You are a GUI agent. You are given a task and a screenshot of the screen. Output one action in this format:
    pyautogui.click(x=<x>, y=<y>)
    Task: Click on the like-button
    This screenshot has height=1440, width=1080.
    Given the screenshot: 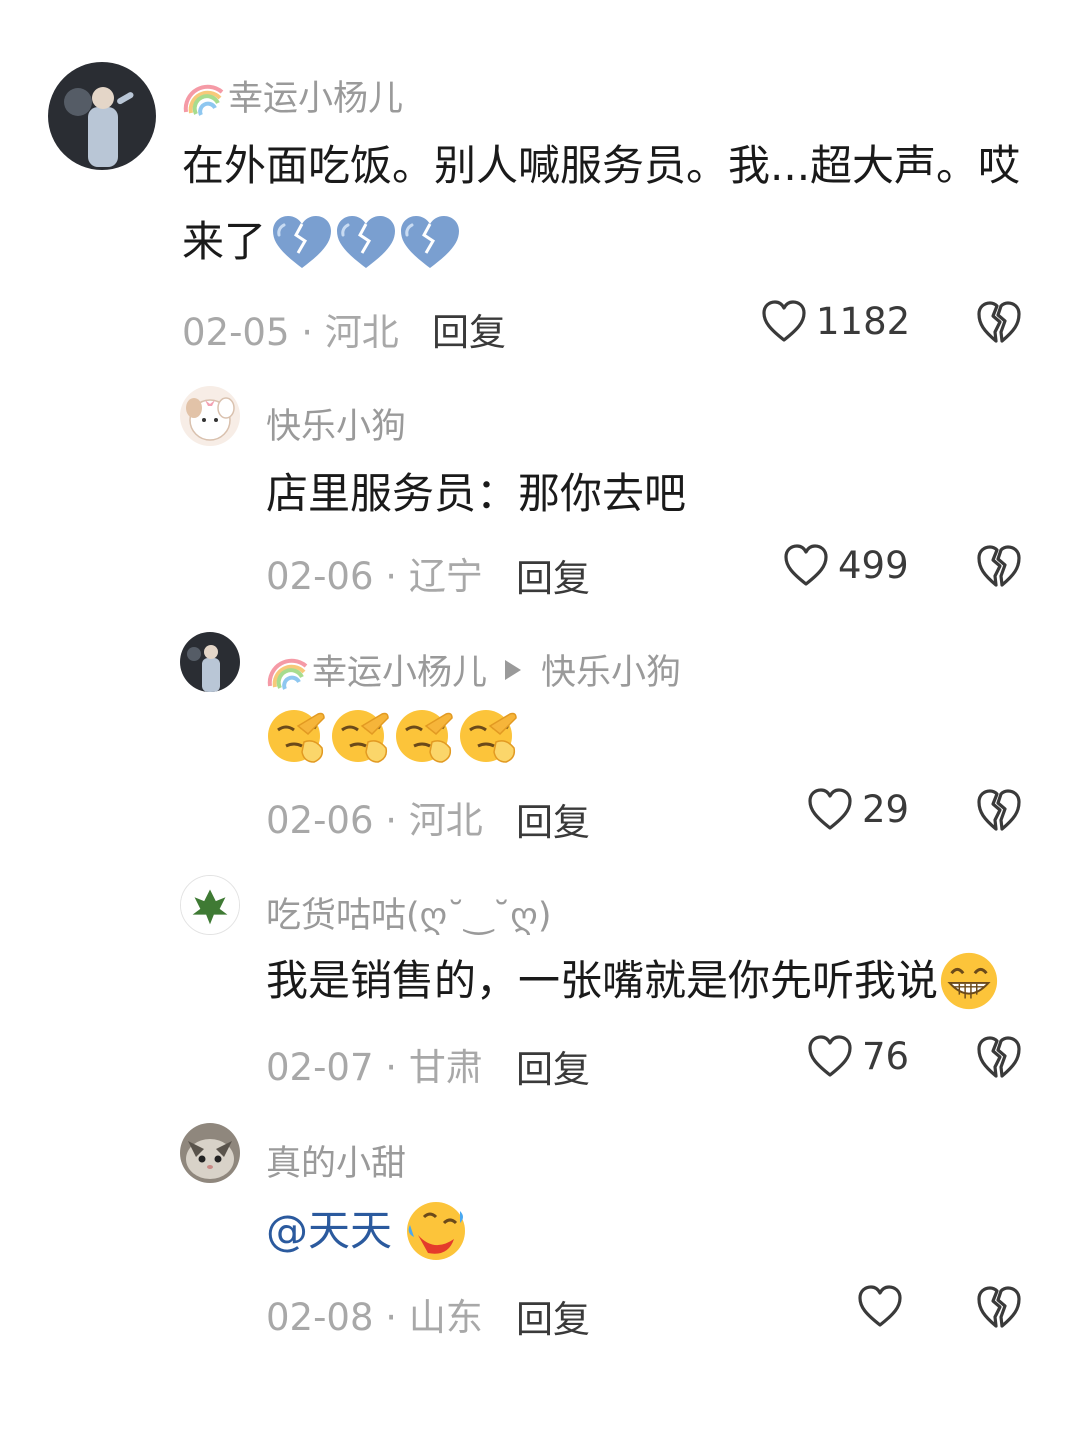 What is the action you would take?
    pyautogui.click(x=884, y=1306)
    